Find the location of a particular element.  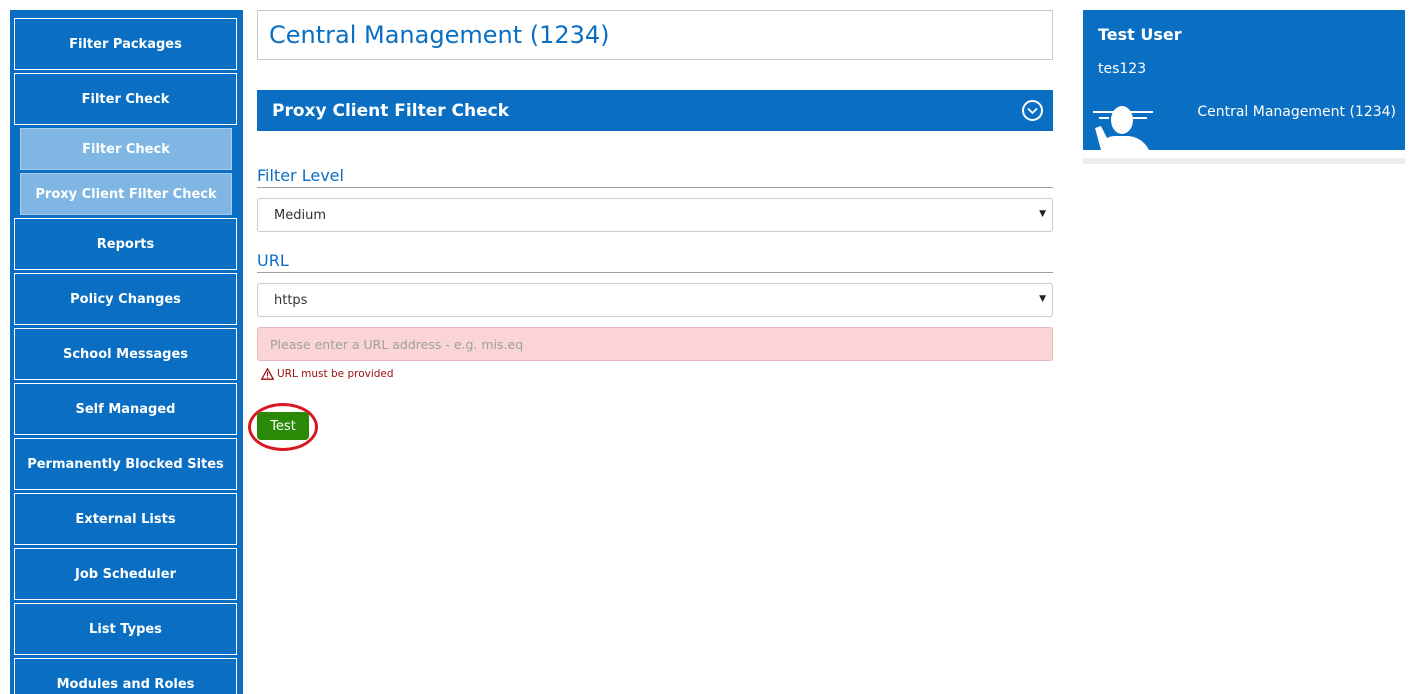

sidebar-item-external-lists: External Lists is located at coordinates (125, 519).